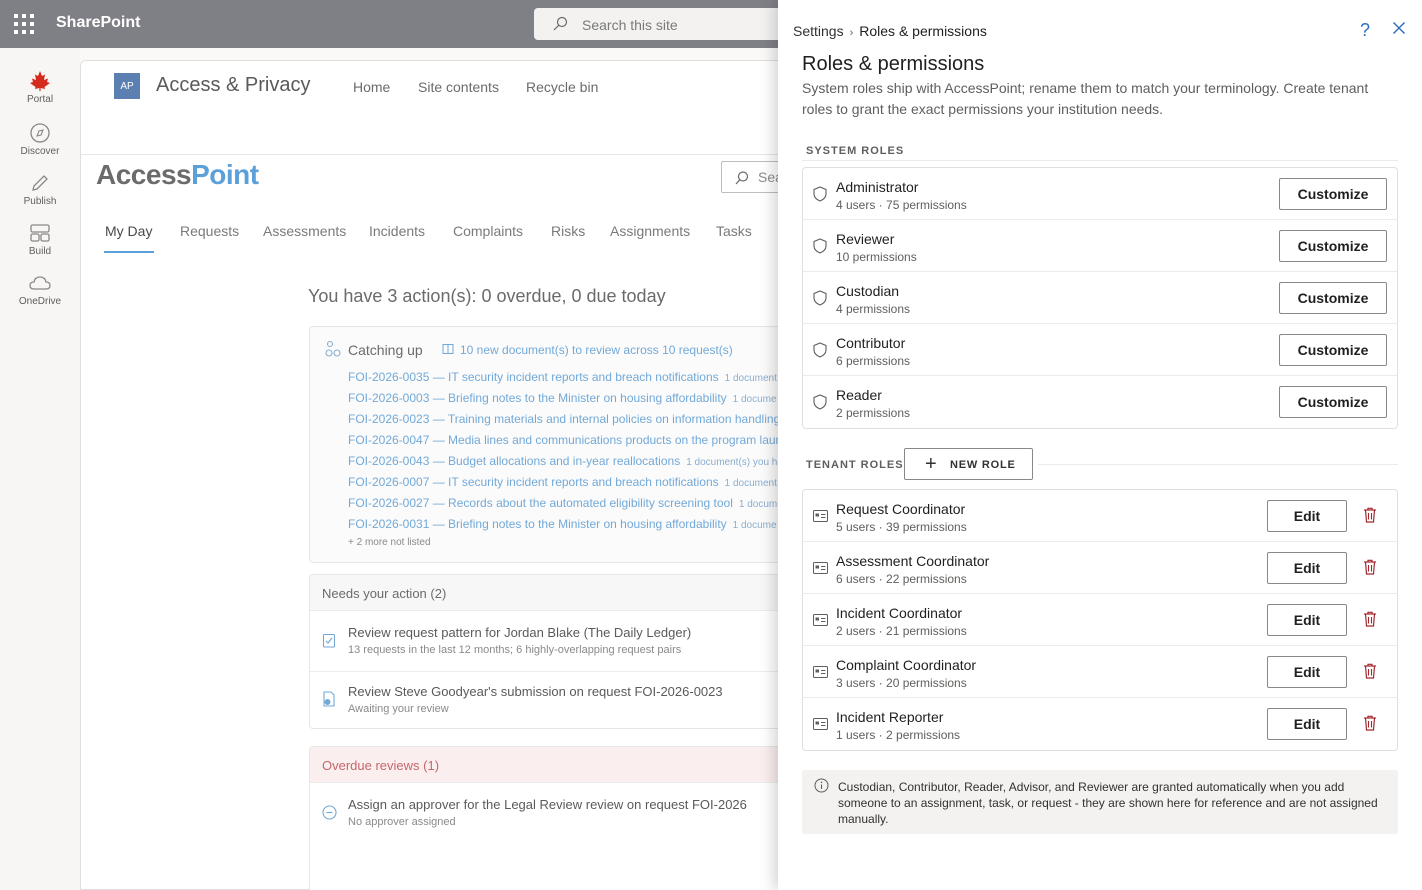  What do you see at coordinates (40, 251) in the screenshot?
I see `rail-label: Build` at bounding box center [40, 251].